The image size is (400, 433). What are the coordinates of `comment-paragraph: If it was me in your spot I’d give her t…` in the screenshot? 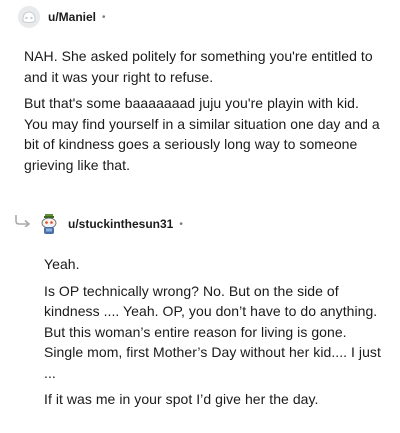 It's located at (181, 399).